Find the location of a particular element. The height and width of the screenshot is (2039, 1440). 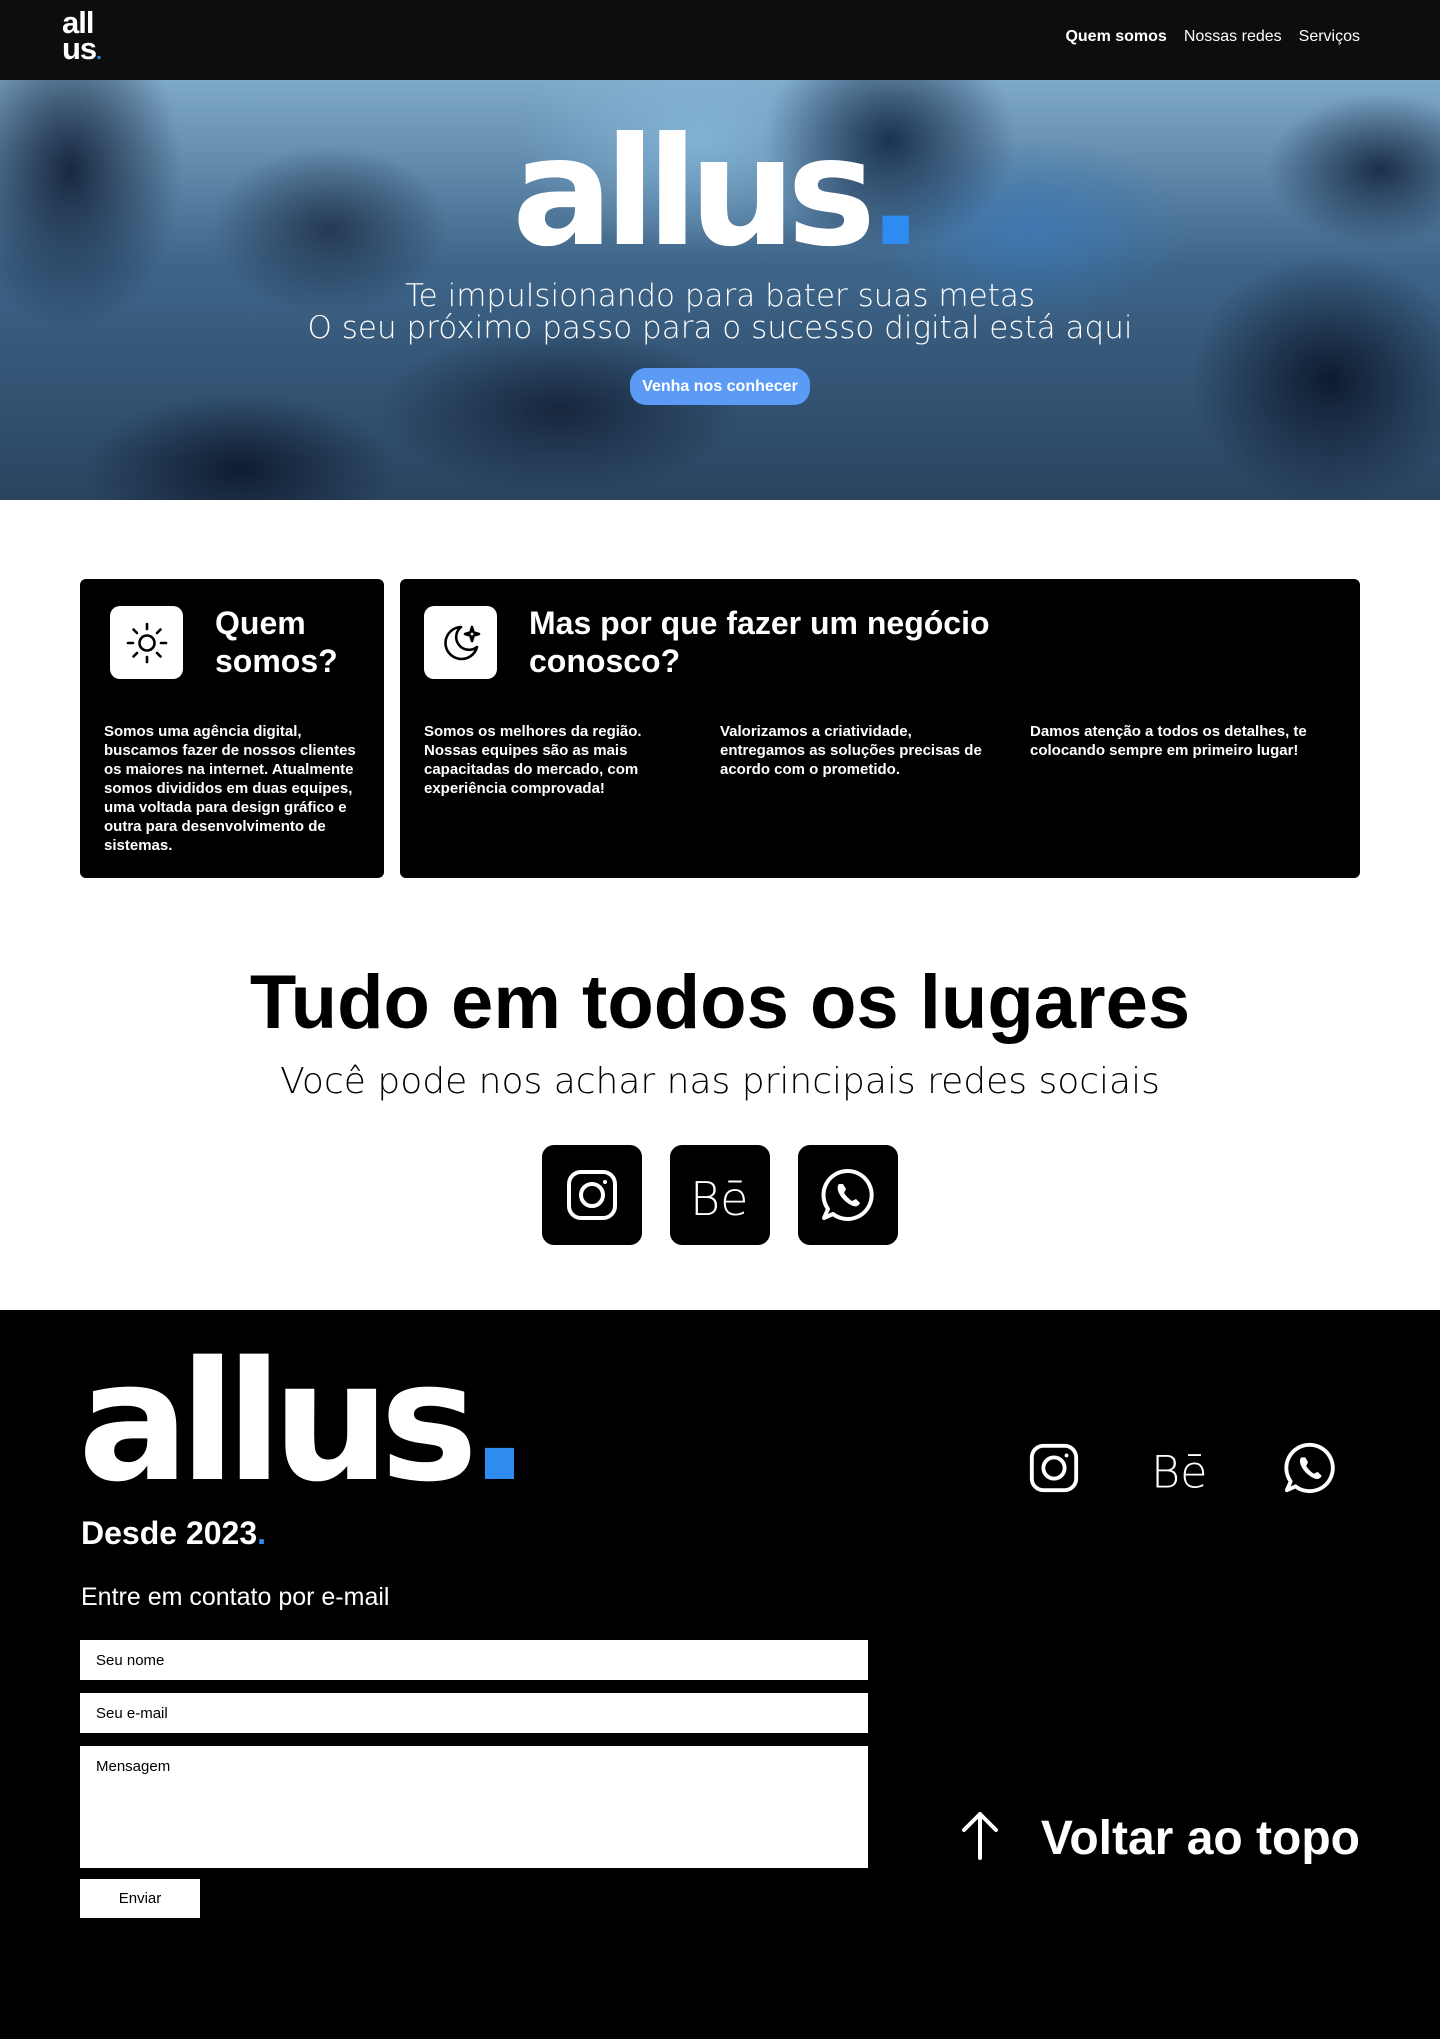

submit-button: Enviar is located at coordinates (140, 1898).